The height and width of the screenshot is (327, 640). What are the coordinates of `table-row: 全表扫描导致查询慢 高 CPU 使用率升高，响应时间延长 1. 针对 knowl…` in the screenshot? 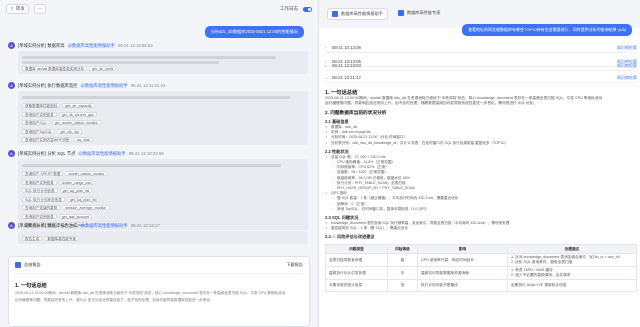 It's located at (481, 260).